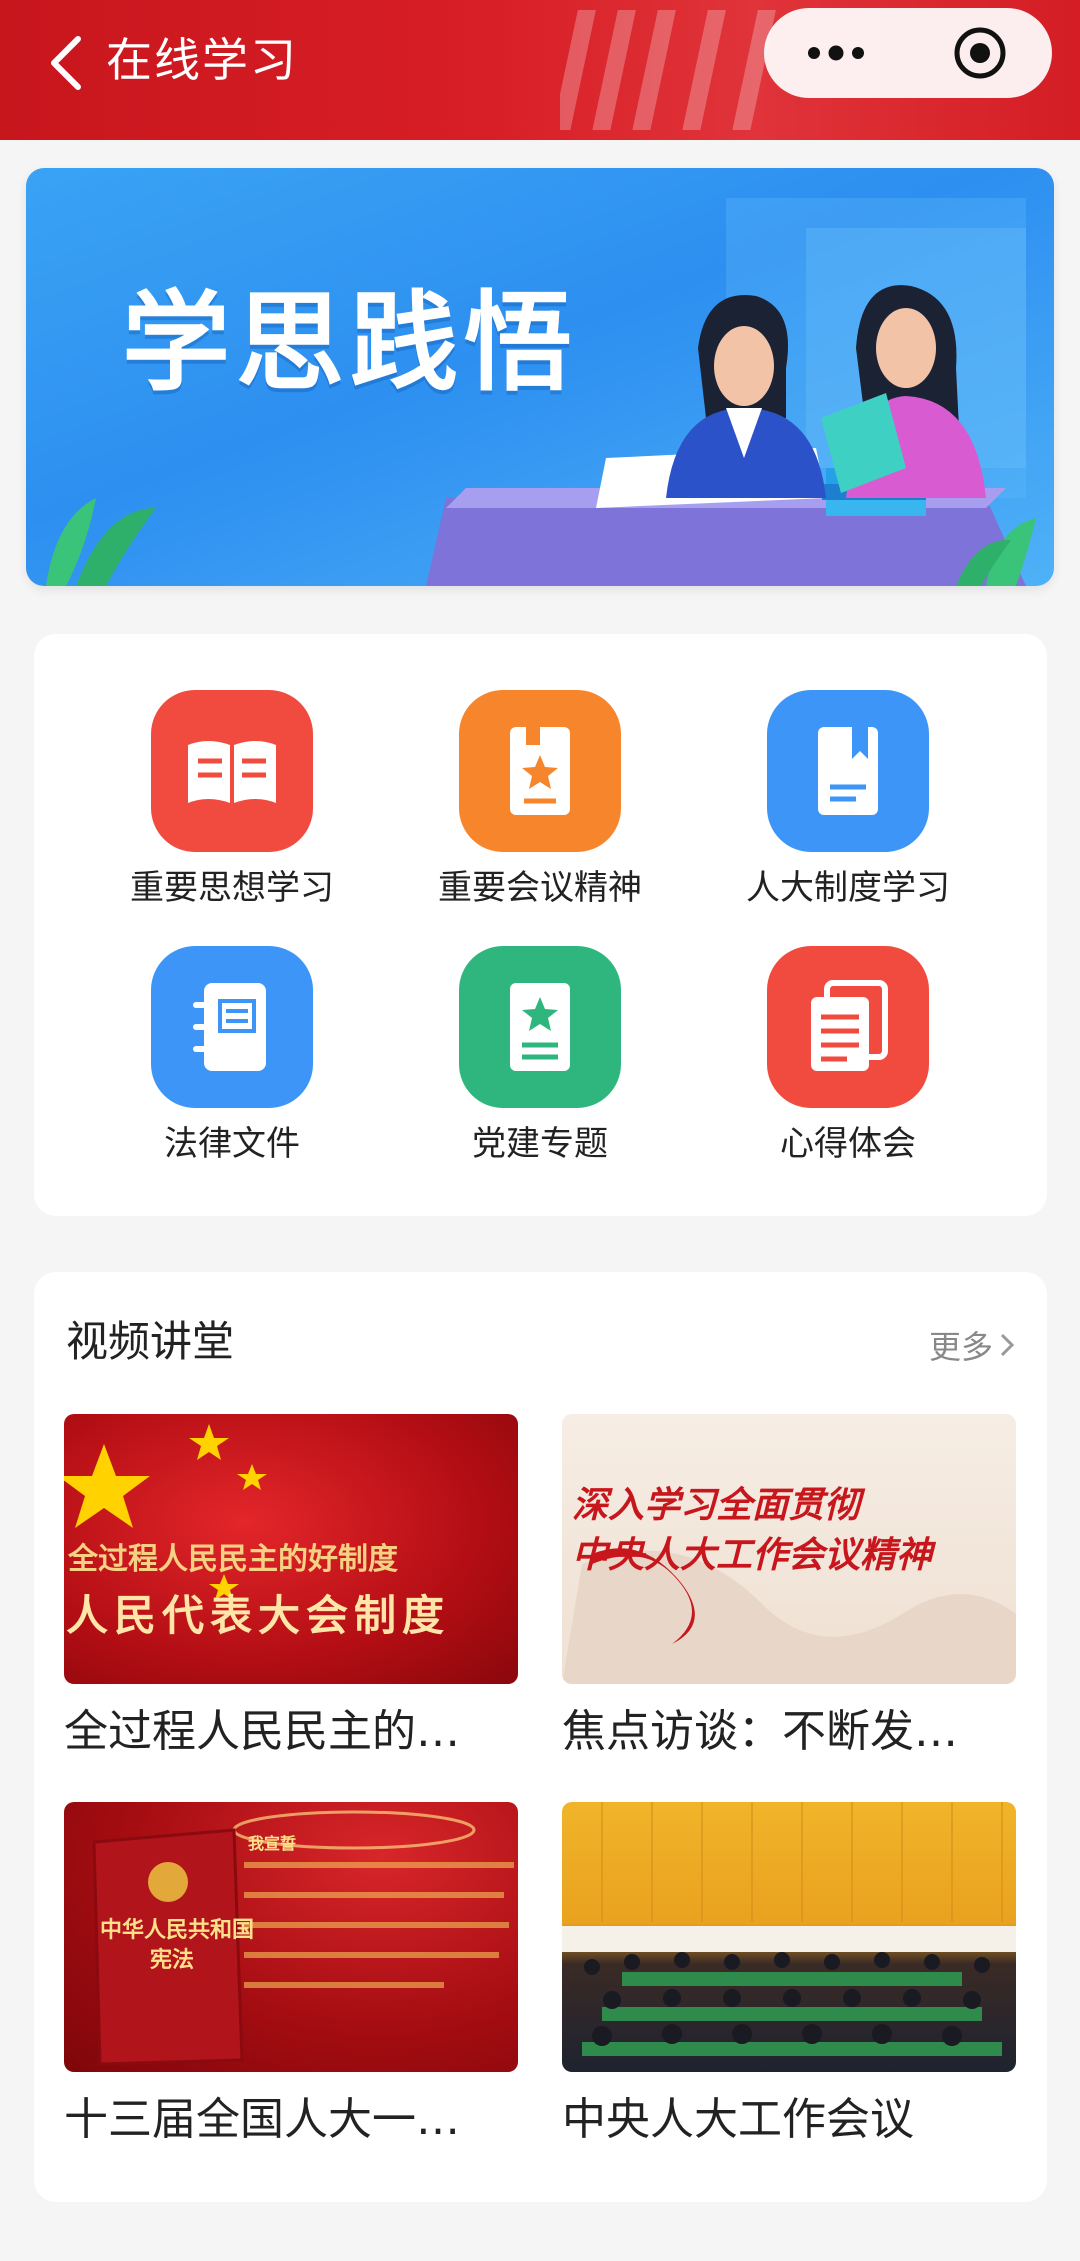  I want to click on more-menu-button, so click(836, 53).